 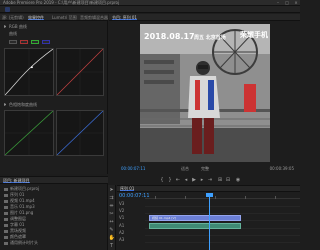 I want to click on go-to-out-icon: ⇥, so click(x=210, y=180).